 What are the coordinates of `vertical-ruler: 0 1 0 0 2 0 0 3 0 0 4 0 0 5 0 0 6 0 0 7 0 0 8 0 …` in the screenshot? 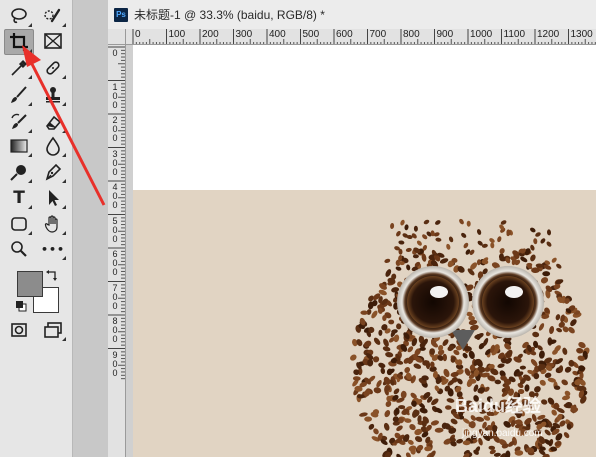 It's located at (117, 251).